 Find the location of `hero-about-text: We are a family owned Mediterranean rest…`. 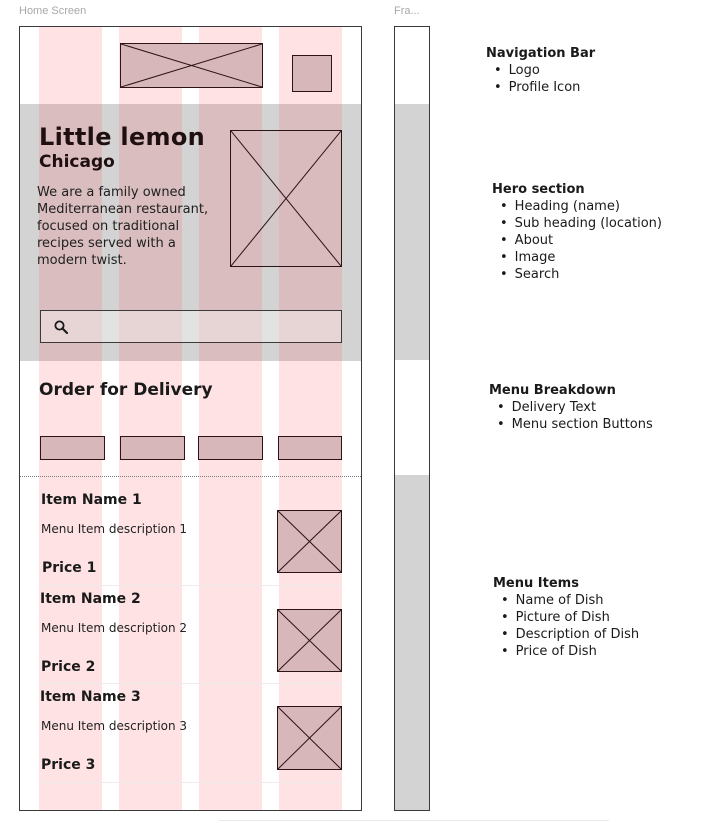

hero-about-text: We are a family owned Mediterranean rest… is located at coordinates (123, 226).